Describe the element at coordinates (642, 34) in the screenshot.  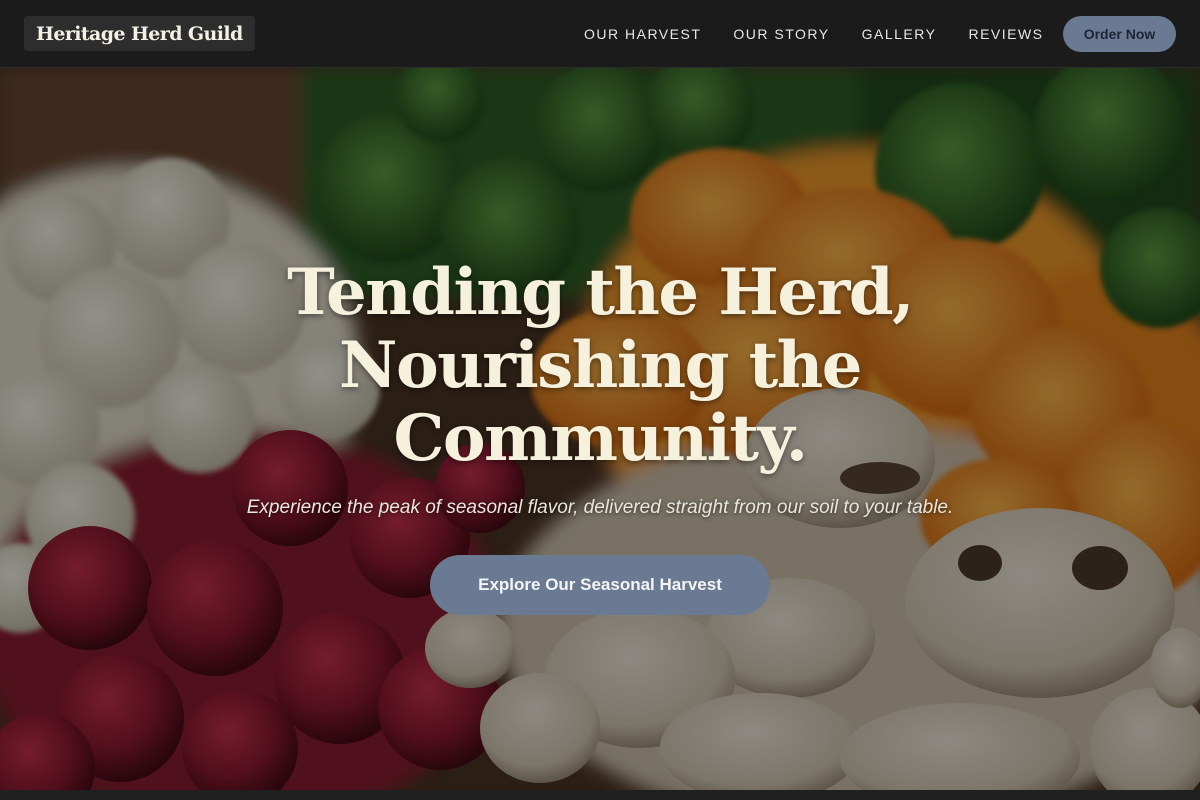
I see `nav-link-our-harvest: OUR HARVEST` at that location.